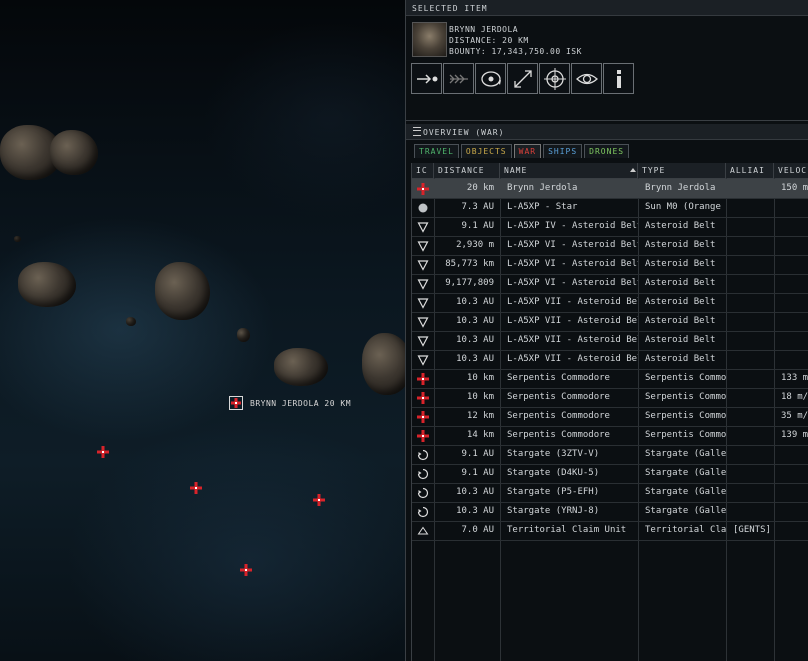 Image resolution: width=808 pixels, height=661 pixels. I want to click on col-name-header: NAME, so click(569, 170).